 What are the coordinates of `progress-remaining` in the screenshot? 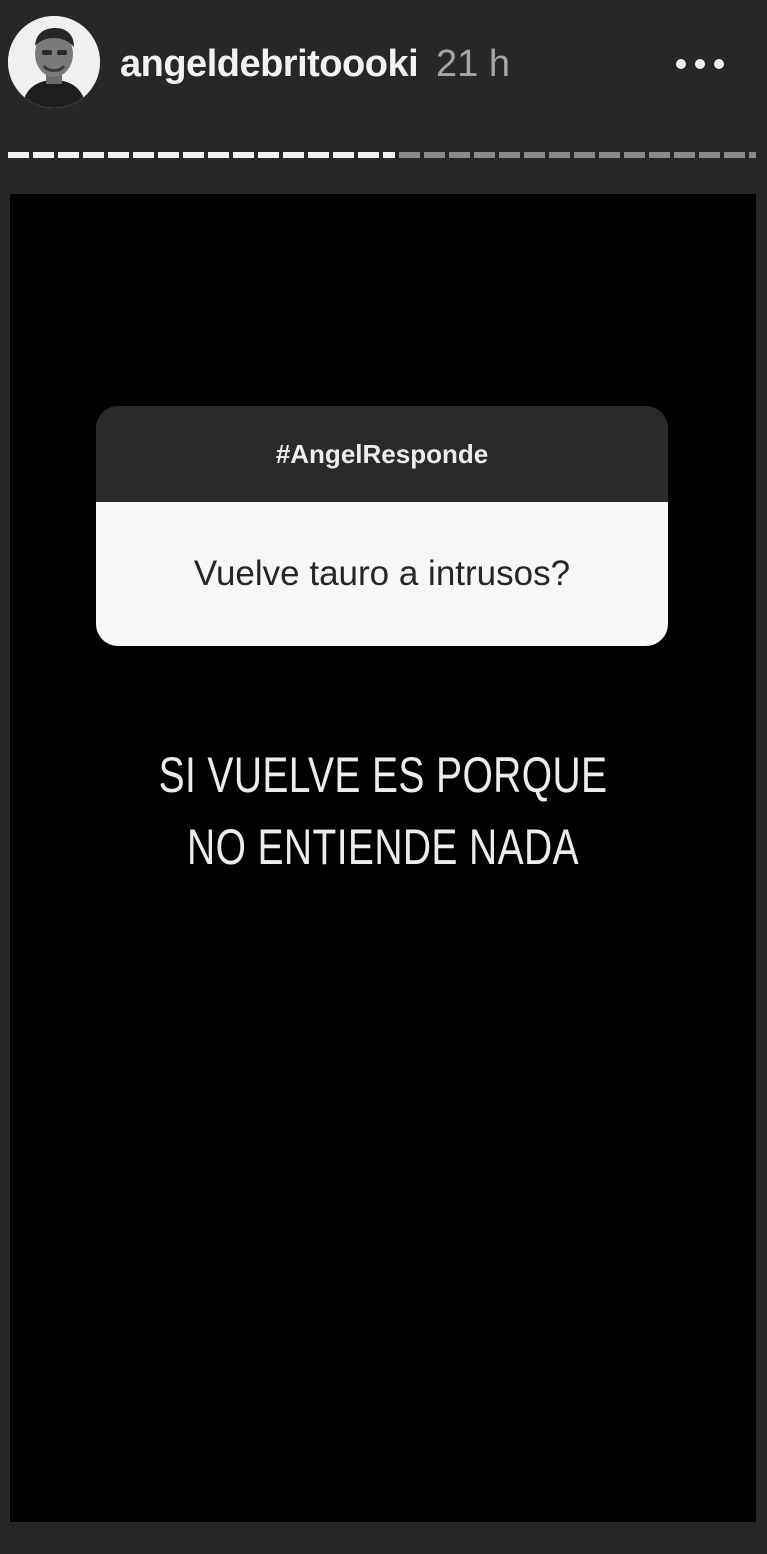 It's located at (577, 155).